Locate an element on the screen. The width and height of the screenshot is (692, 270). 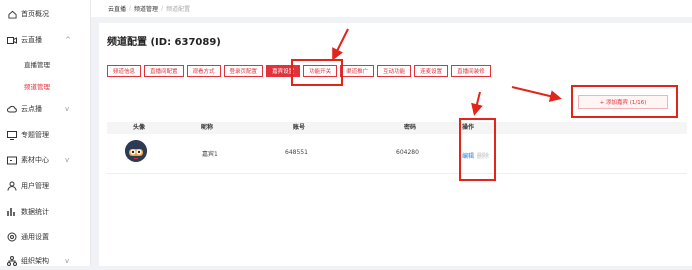
sidebar-item-label: 云点播 is located at coordinates (31, 109).